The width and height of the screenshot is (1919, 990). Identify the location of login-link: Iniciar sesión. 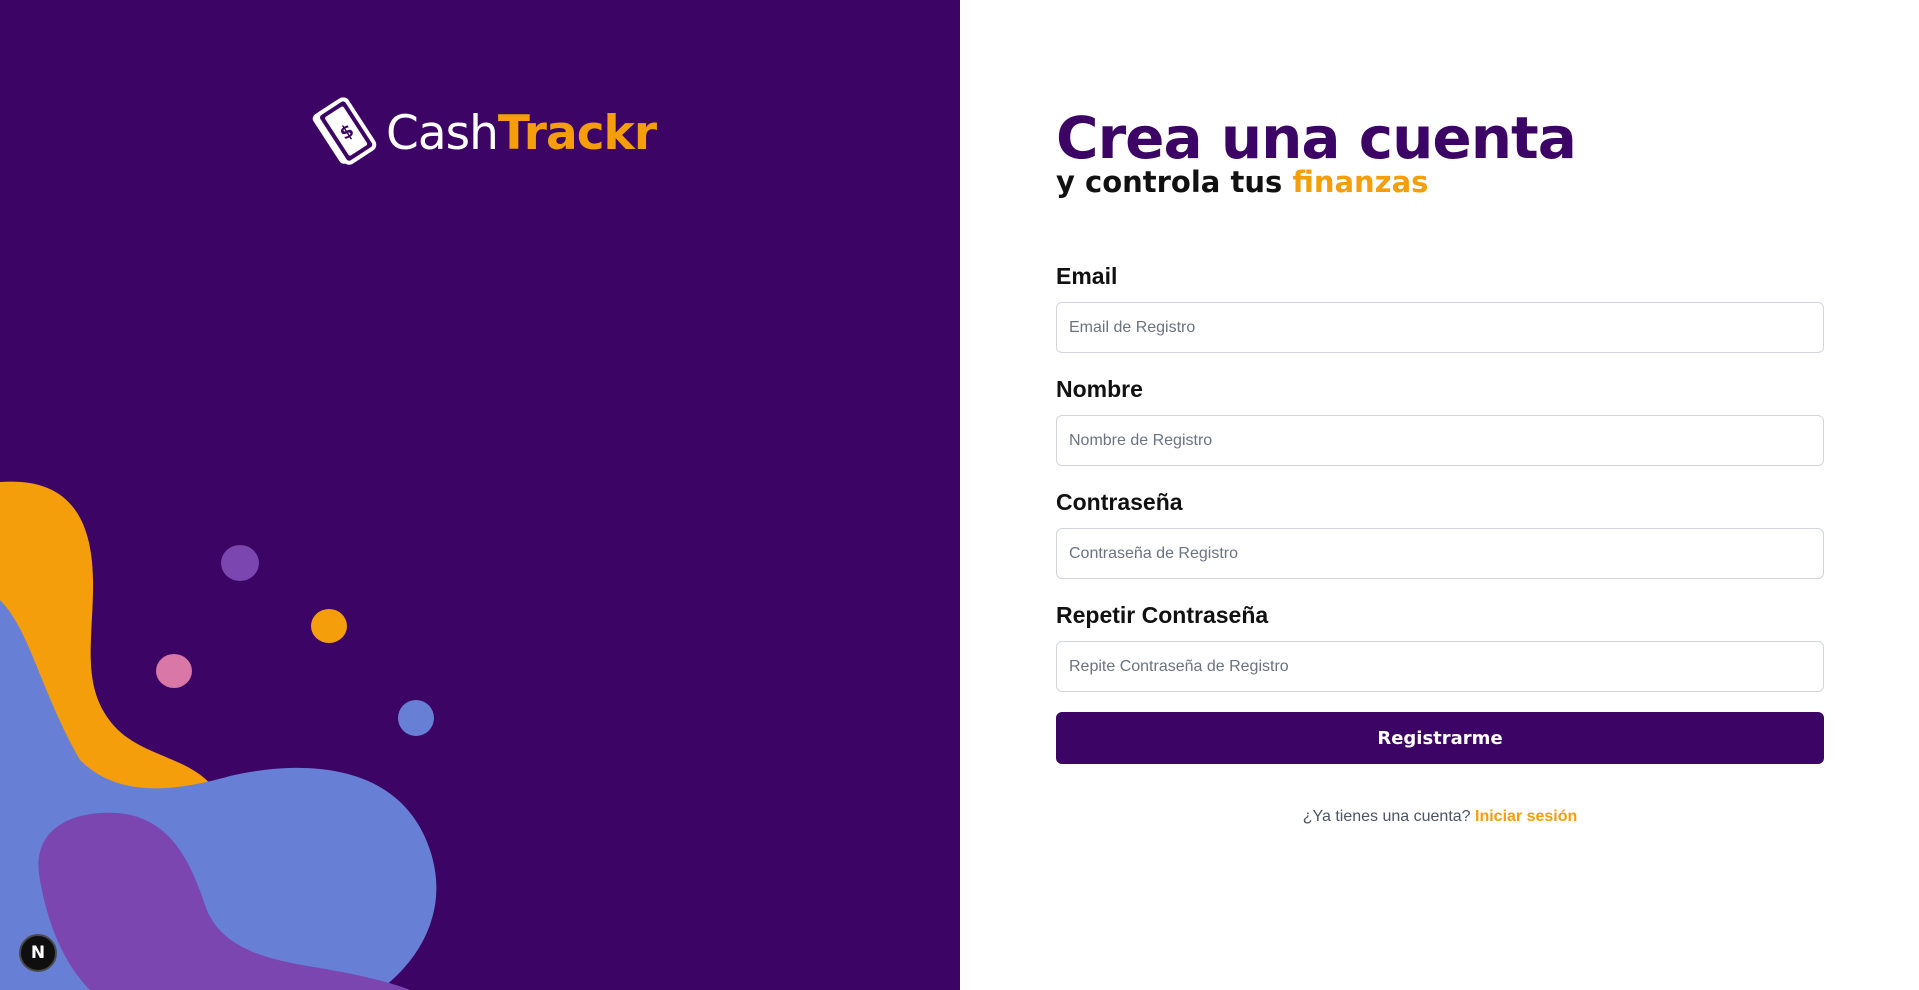
(1526, 816).